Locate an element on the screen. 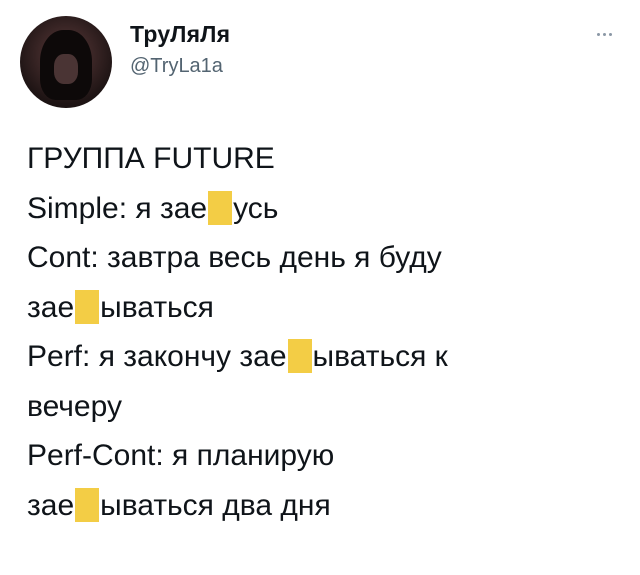 This screenshot has width=640, height=575. tweet-line: зае ываться два дня is located at coordinates (322, 506).